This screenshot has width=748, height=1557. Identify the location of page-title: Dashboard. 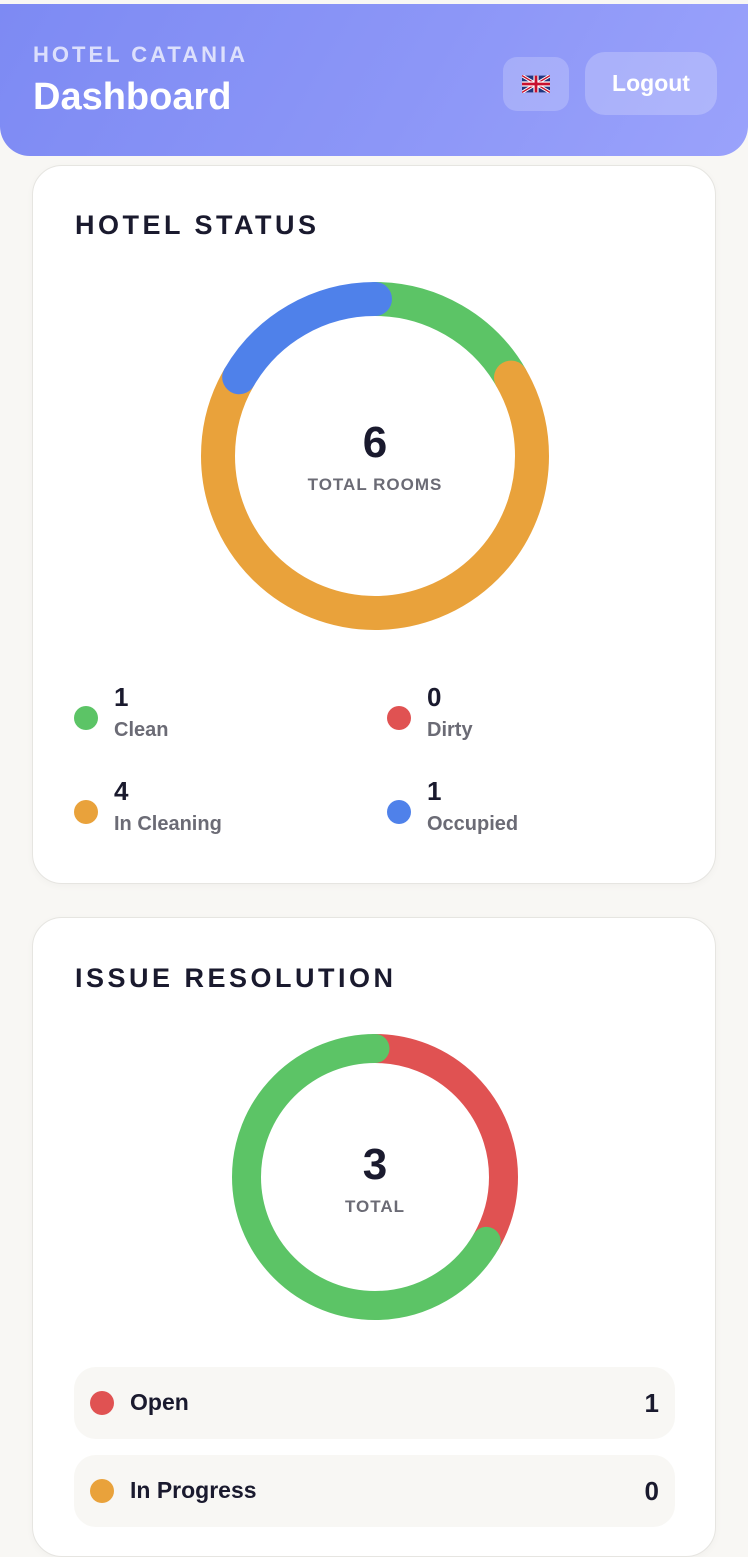
(132, 97).